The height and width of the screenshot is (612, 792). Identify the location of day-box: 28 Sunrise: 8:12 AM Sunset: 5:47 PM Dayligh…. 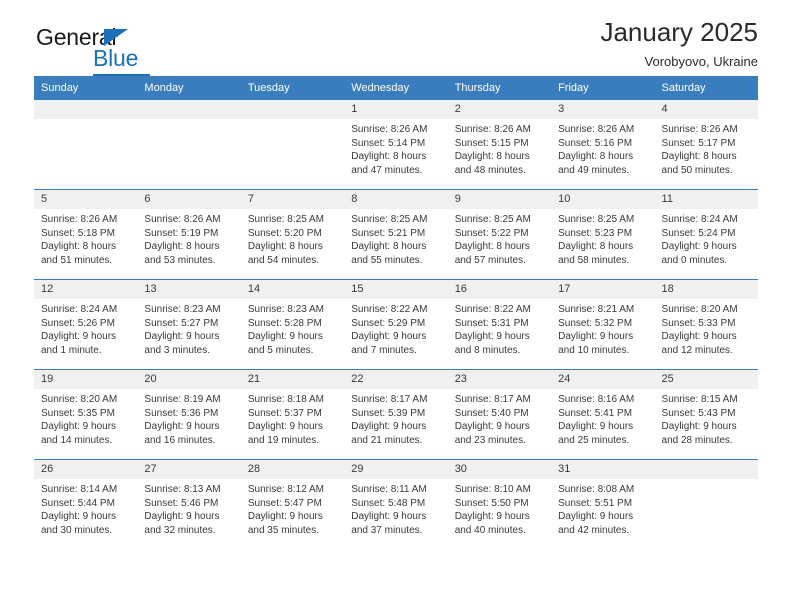
(292, 504).